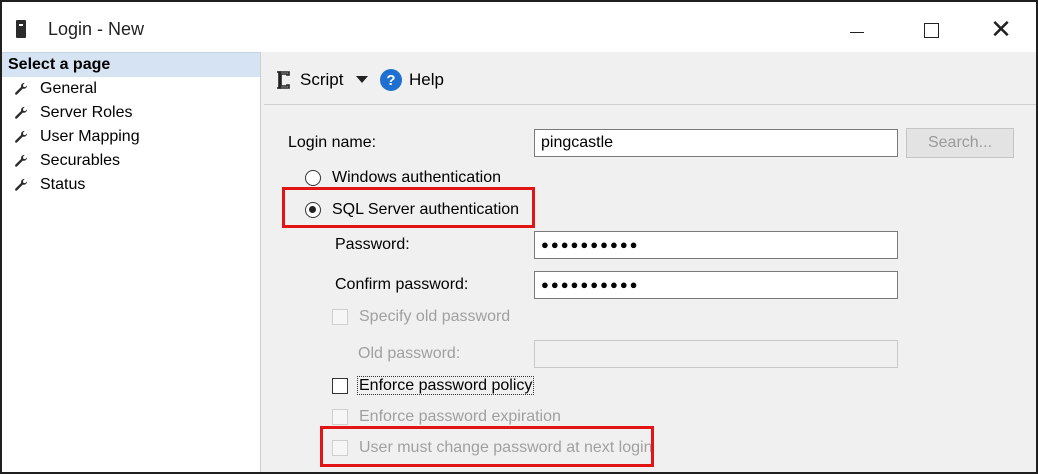 This screenshot has width=1038, height=474. What do you see at coordinates (131, 64) in the screenshot?
I see `sidebar-header: Select a page` at bounding box center [131, 64].